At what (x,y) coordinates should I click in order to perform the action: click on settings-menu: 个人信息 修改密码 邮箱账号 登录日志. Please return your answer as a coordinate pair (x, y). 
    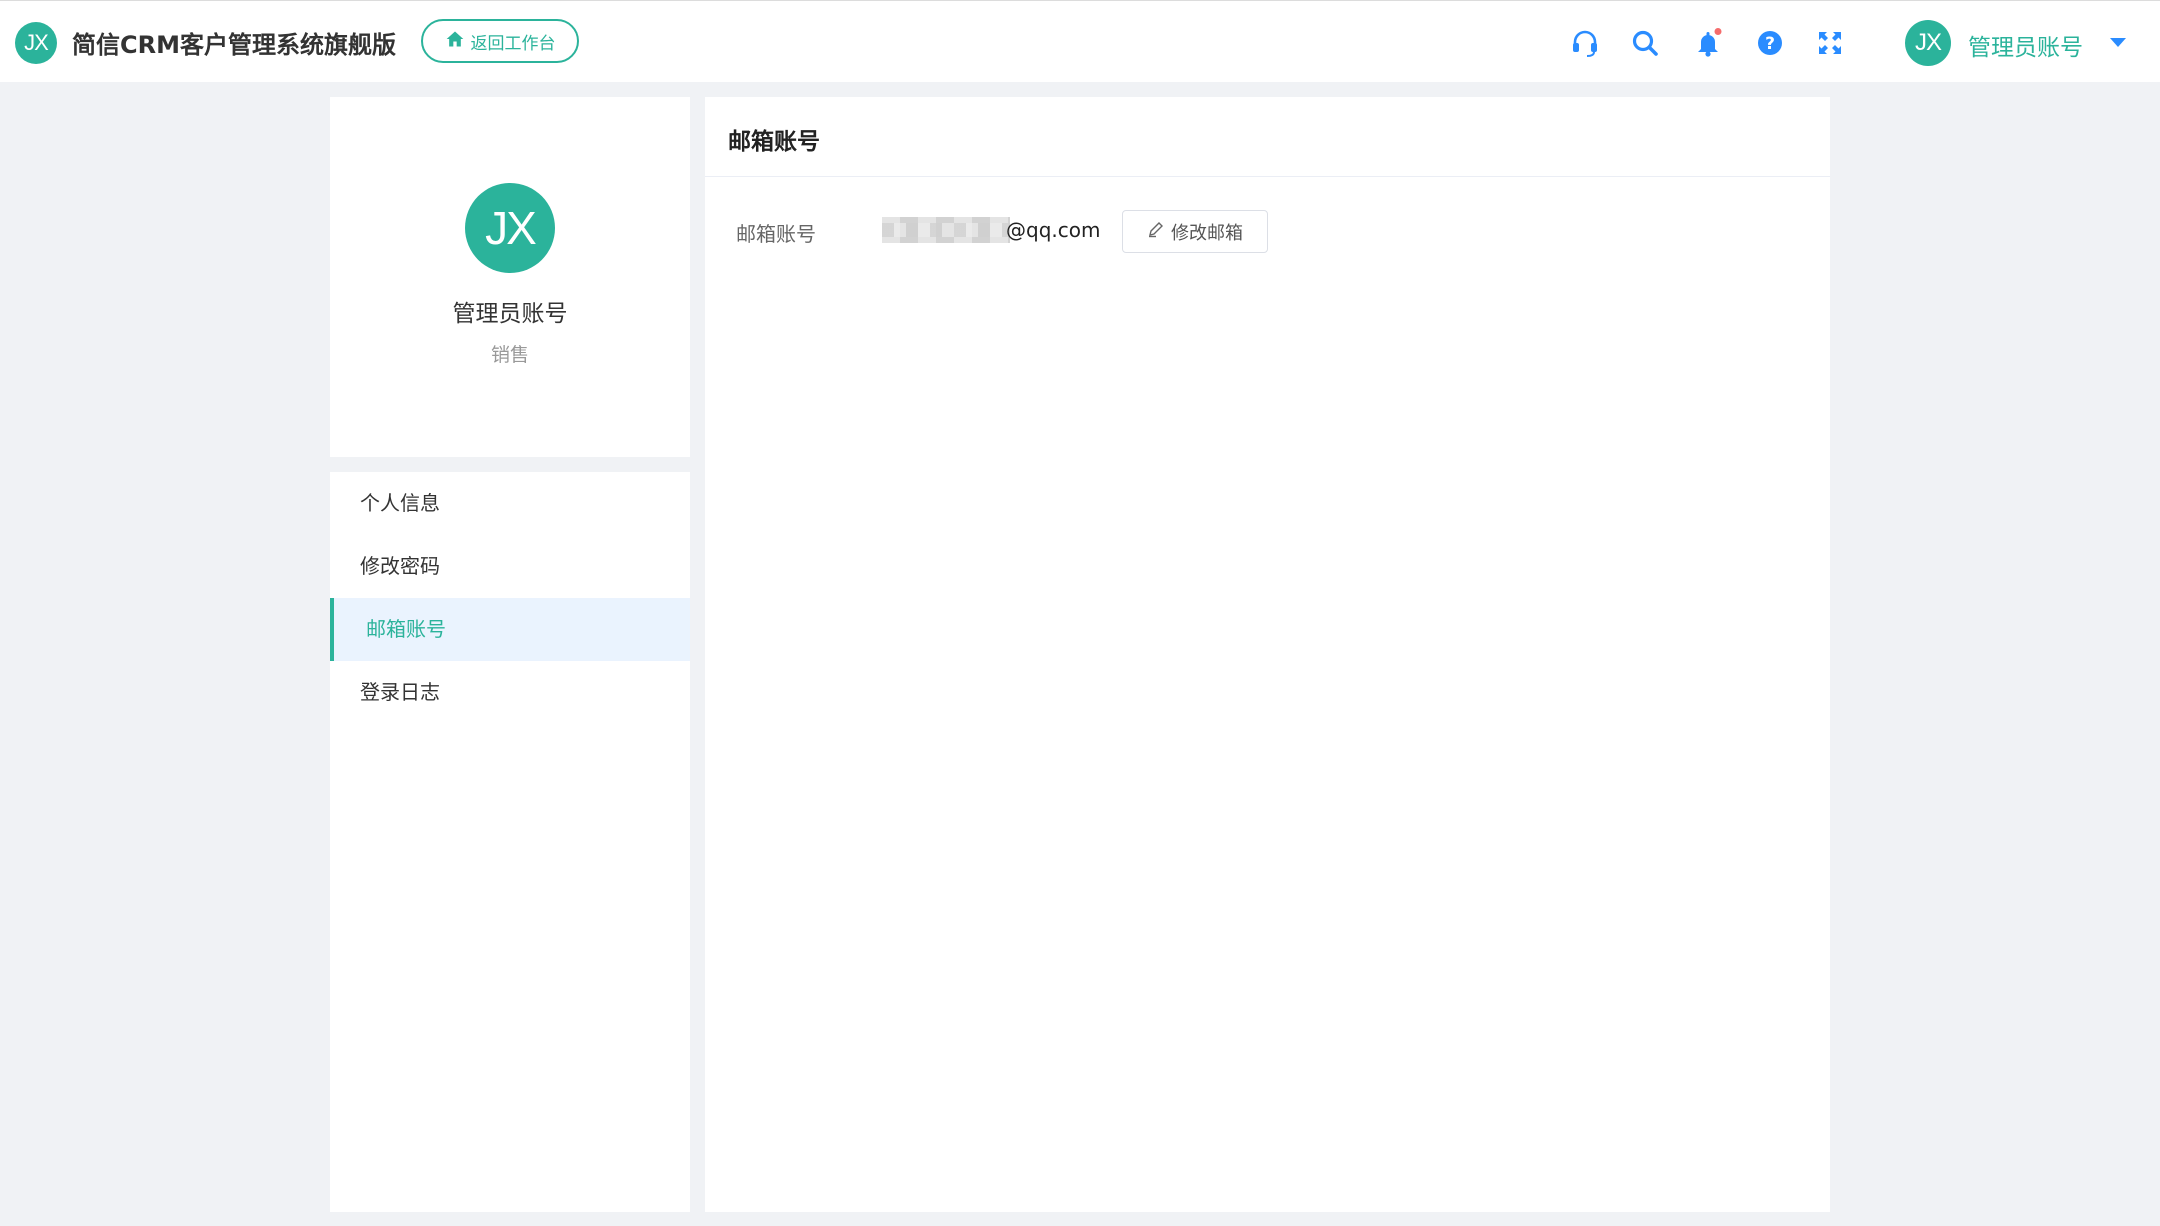
    Looking at the image, I should click on (510, 842).